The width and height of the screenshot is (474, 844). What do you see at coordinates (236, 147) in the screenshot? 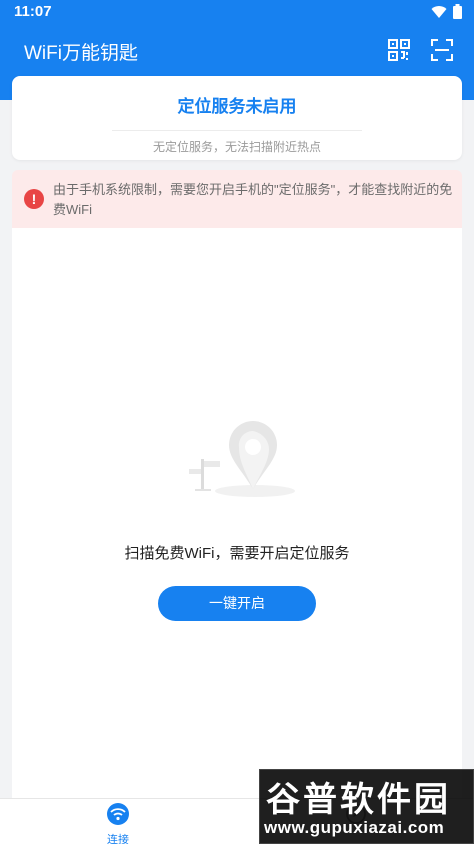
I see `location-card-subtitle: 无定位服务，无法扫描附近热点` at bounding box center [236, 147].